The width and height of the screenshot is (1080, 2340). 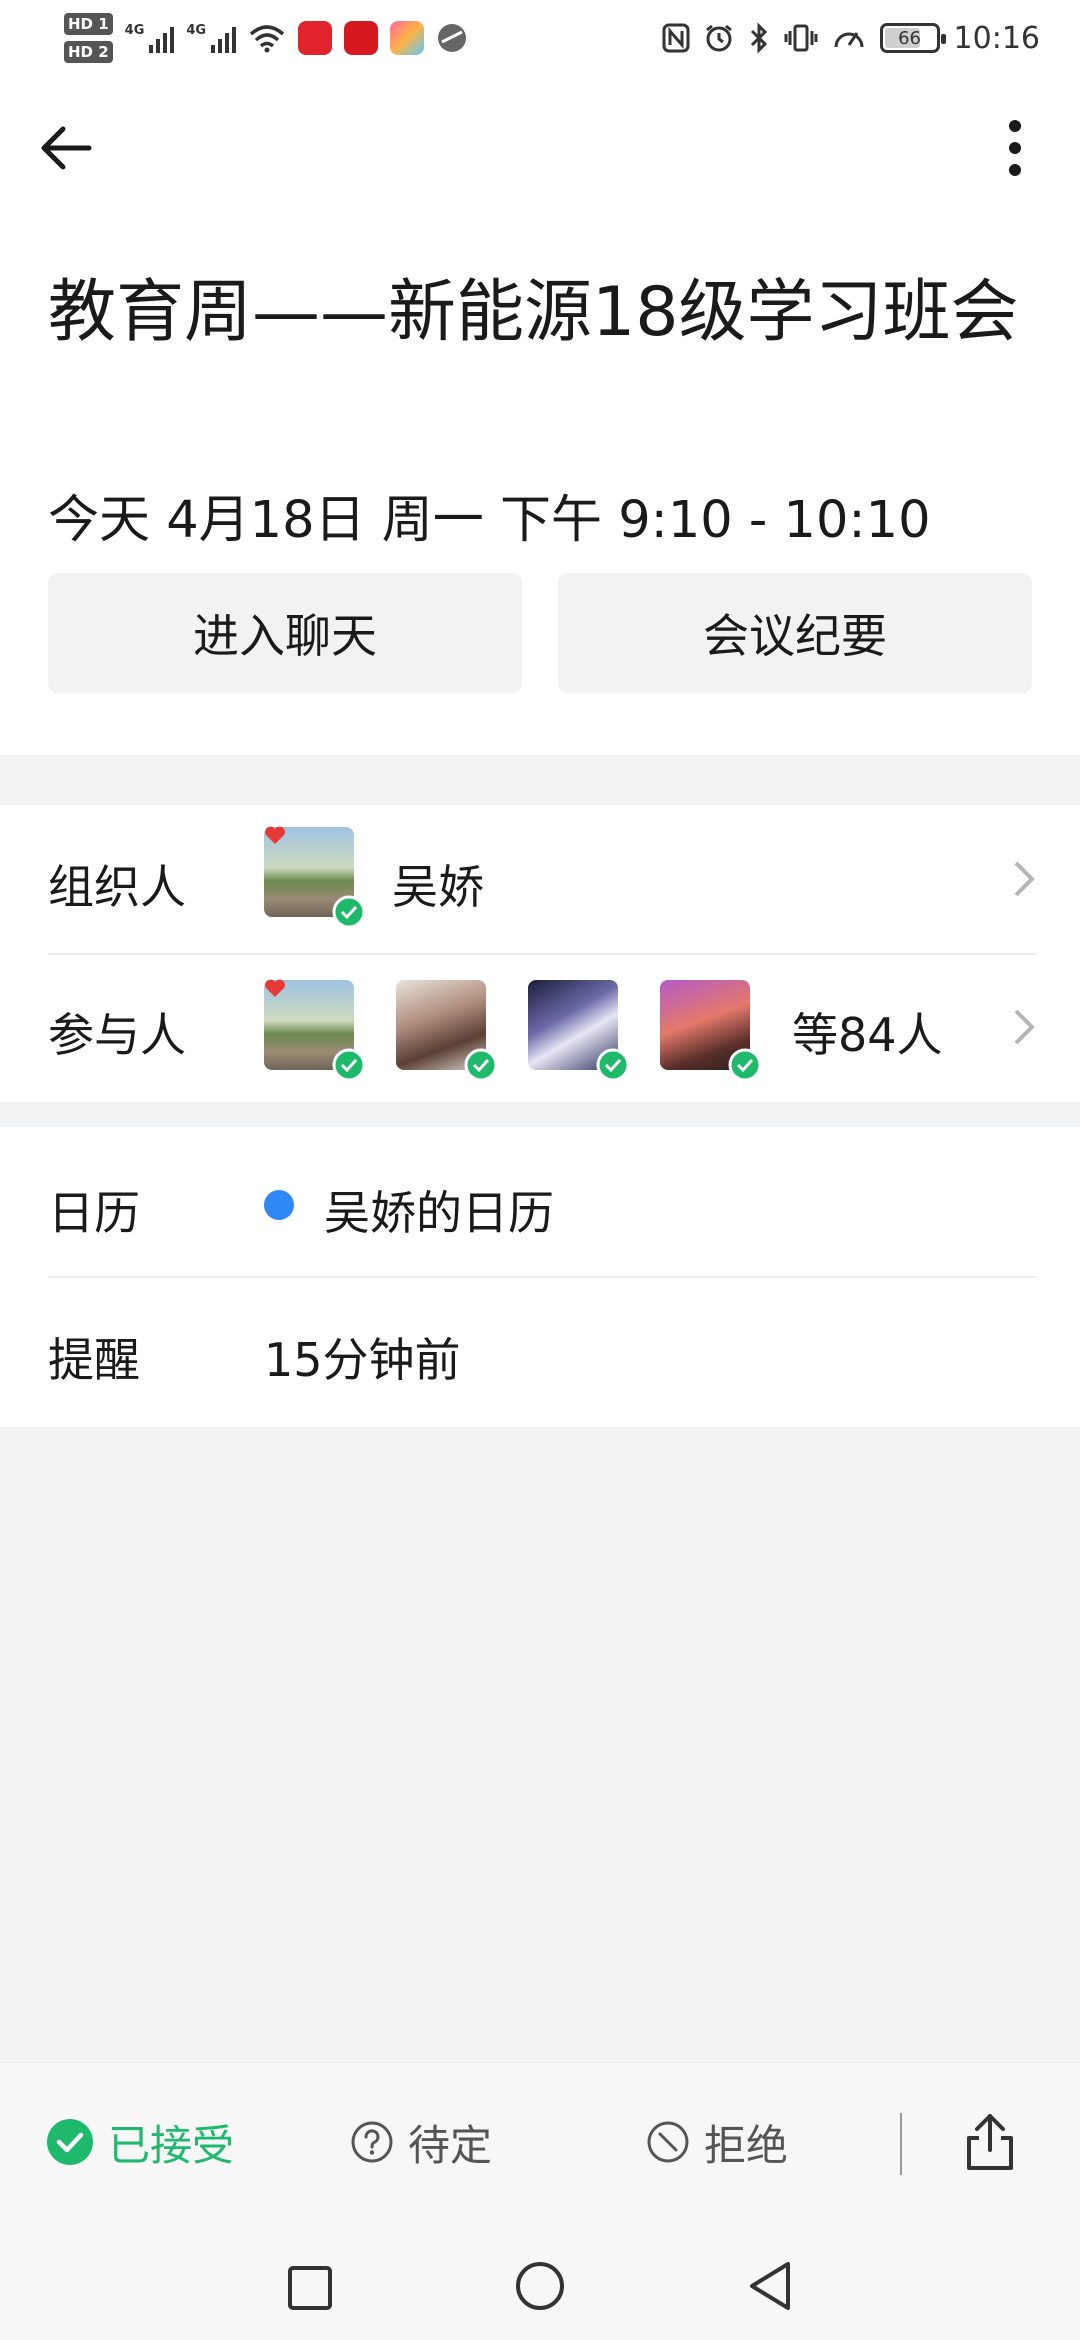 I want to click on organizer-label: 组织人, so click(x=117, y=887).